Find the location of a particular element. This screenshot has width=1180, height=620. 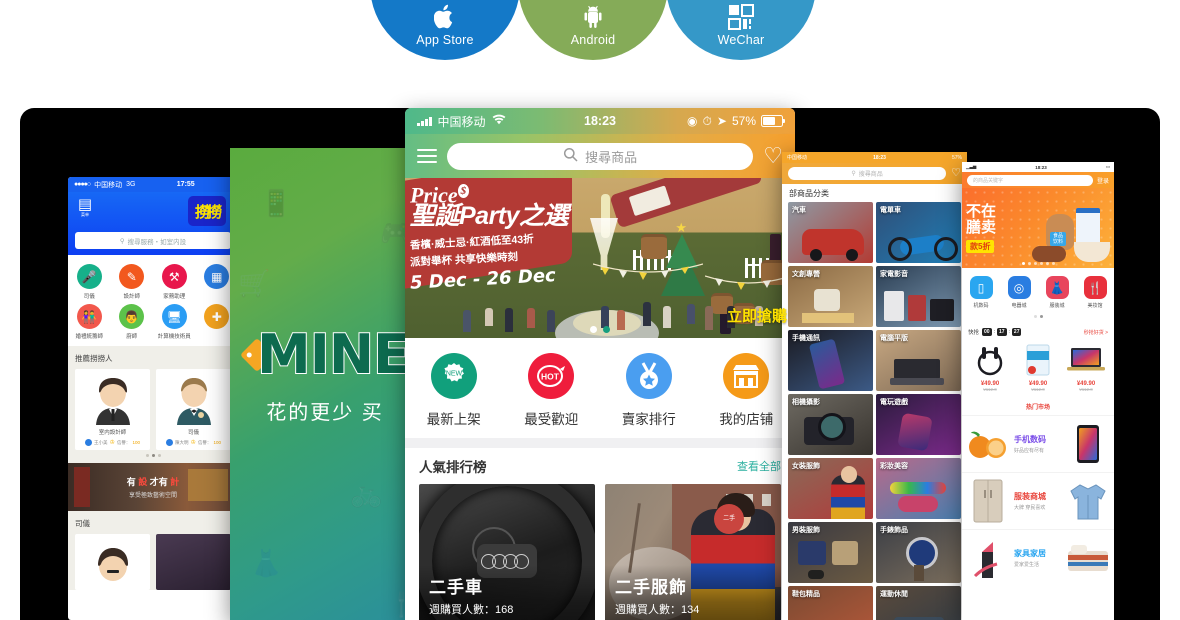

crown-icon: ♔ is located at coordinates (193, 443).